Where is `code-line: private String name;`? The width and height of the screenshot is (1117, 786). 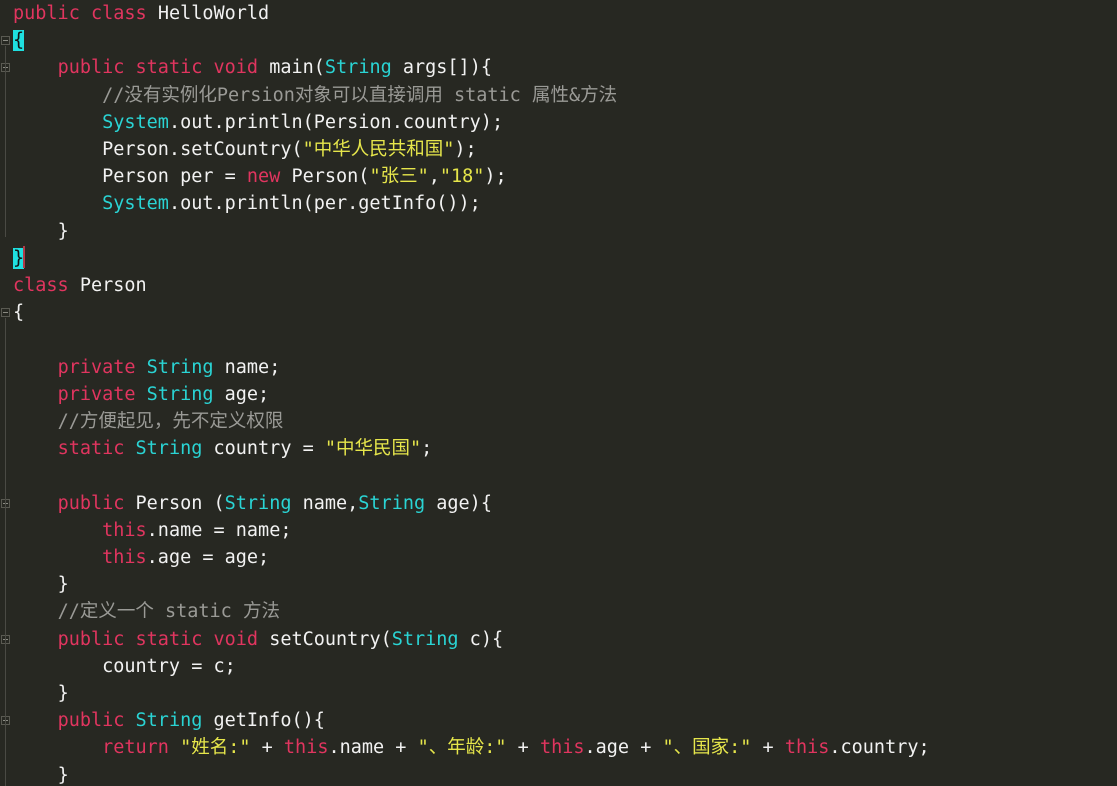
code-line: private String name; is located at coordinates (147, 367).